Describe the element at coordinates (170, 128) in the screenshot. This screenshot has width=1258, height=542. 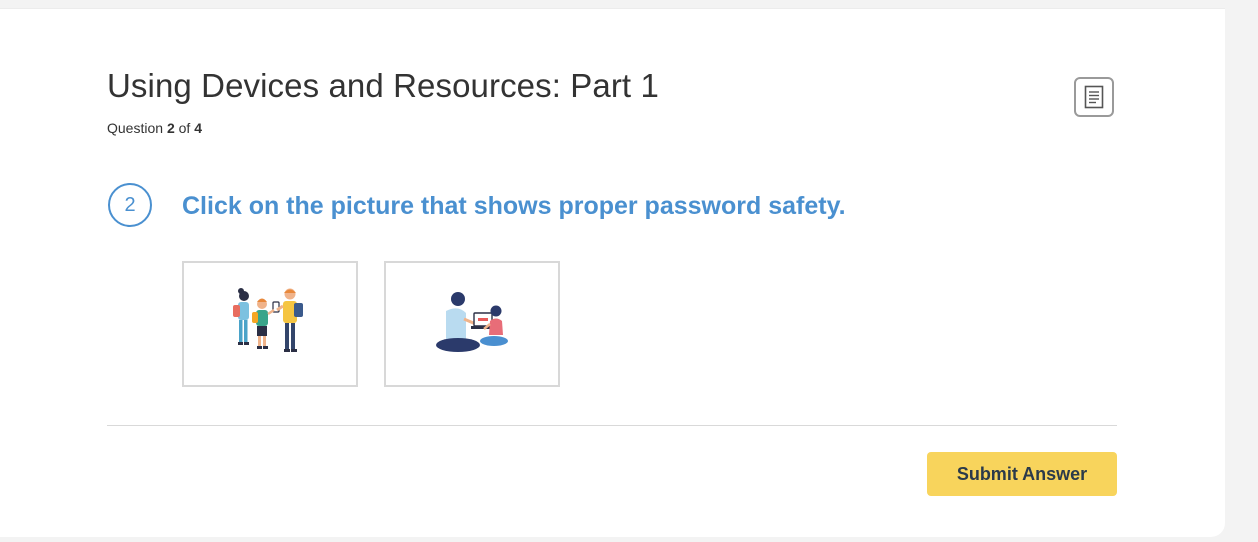
I see `progress-current: 2` at that location.